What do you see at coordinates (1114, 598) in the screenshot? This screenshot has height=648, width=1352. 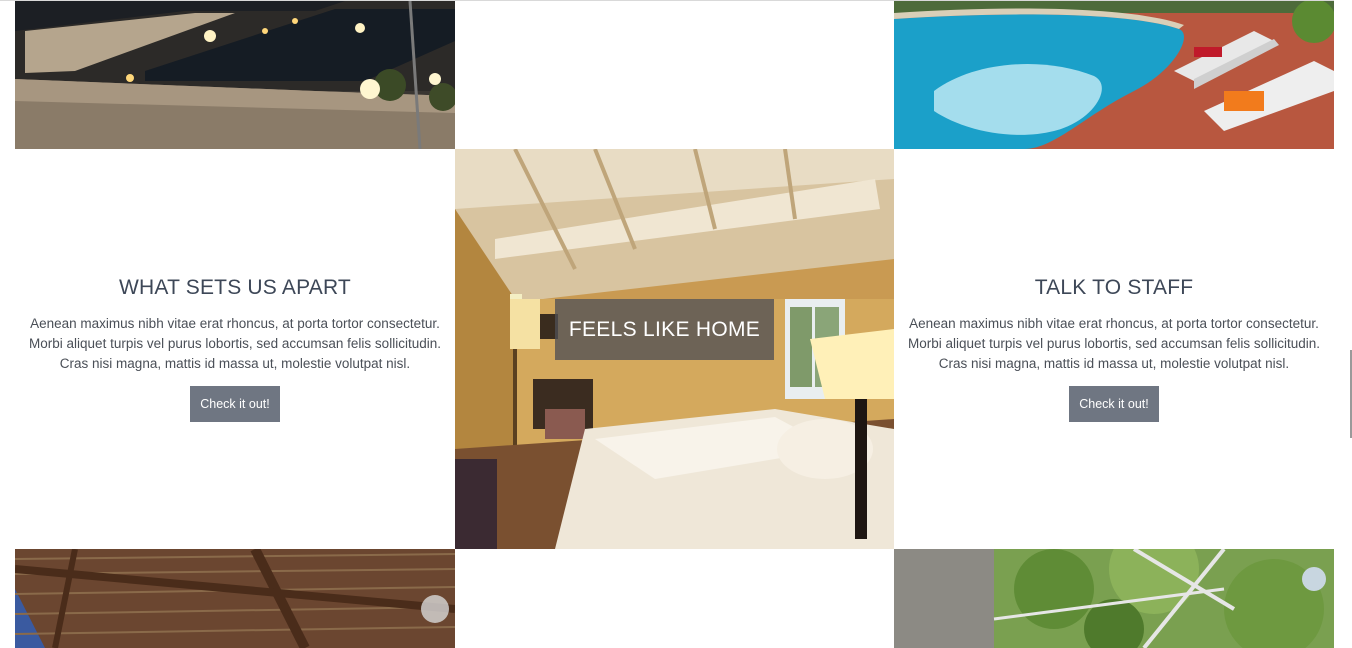 I see `garden-pergola-photo` at bounding box center [1114, 598].